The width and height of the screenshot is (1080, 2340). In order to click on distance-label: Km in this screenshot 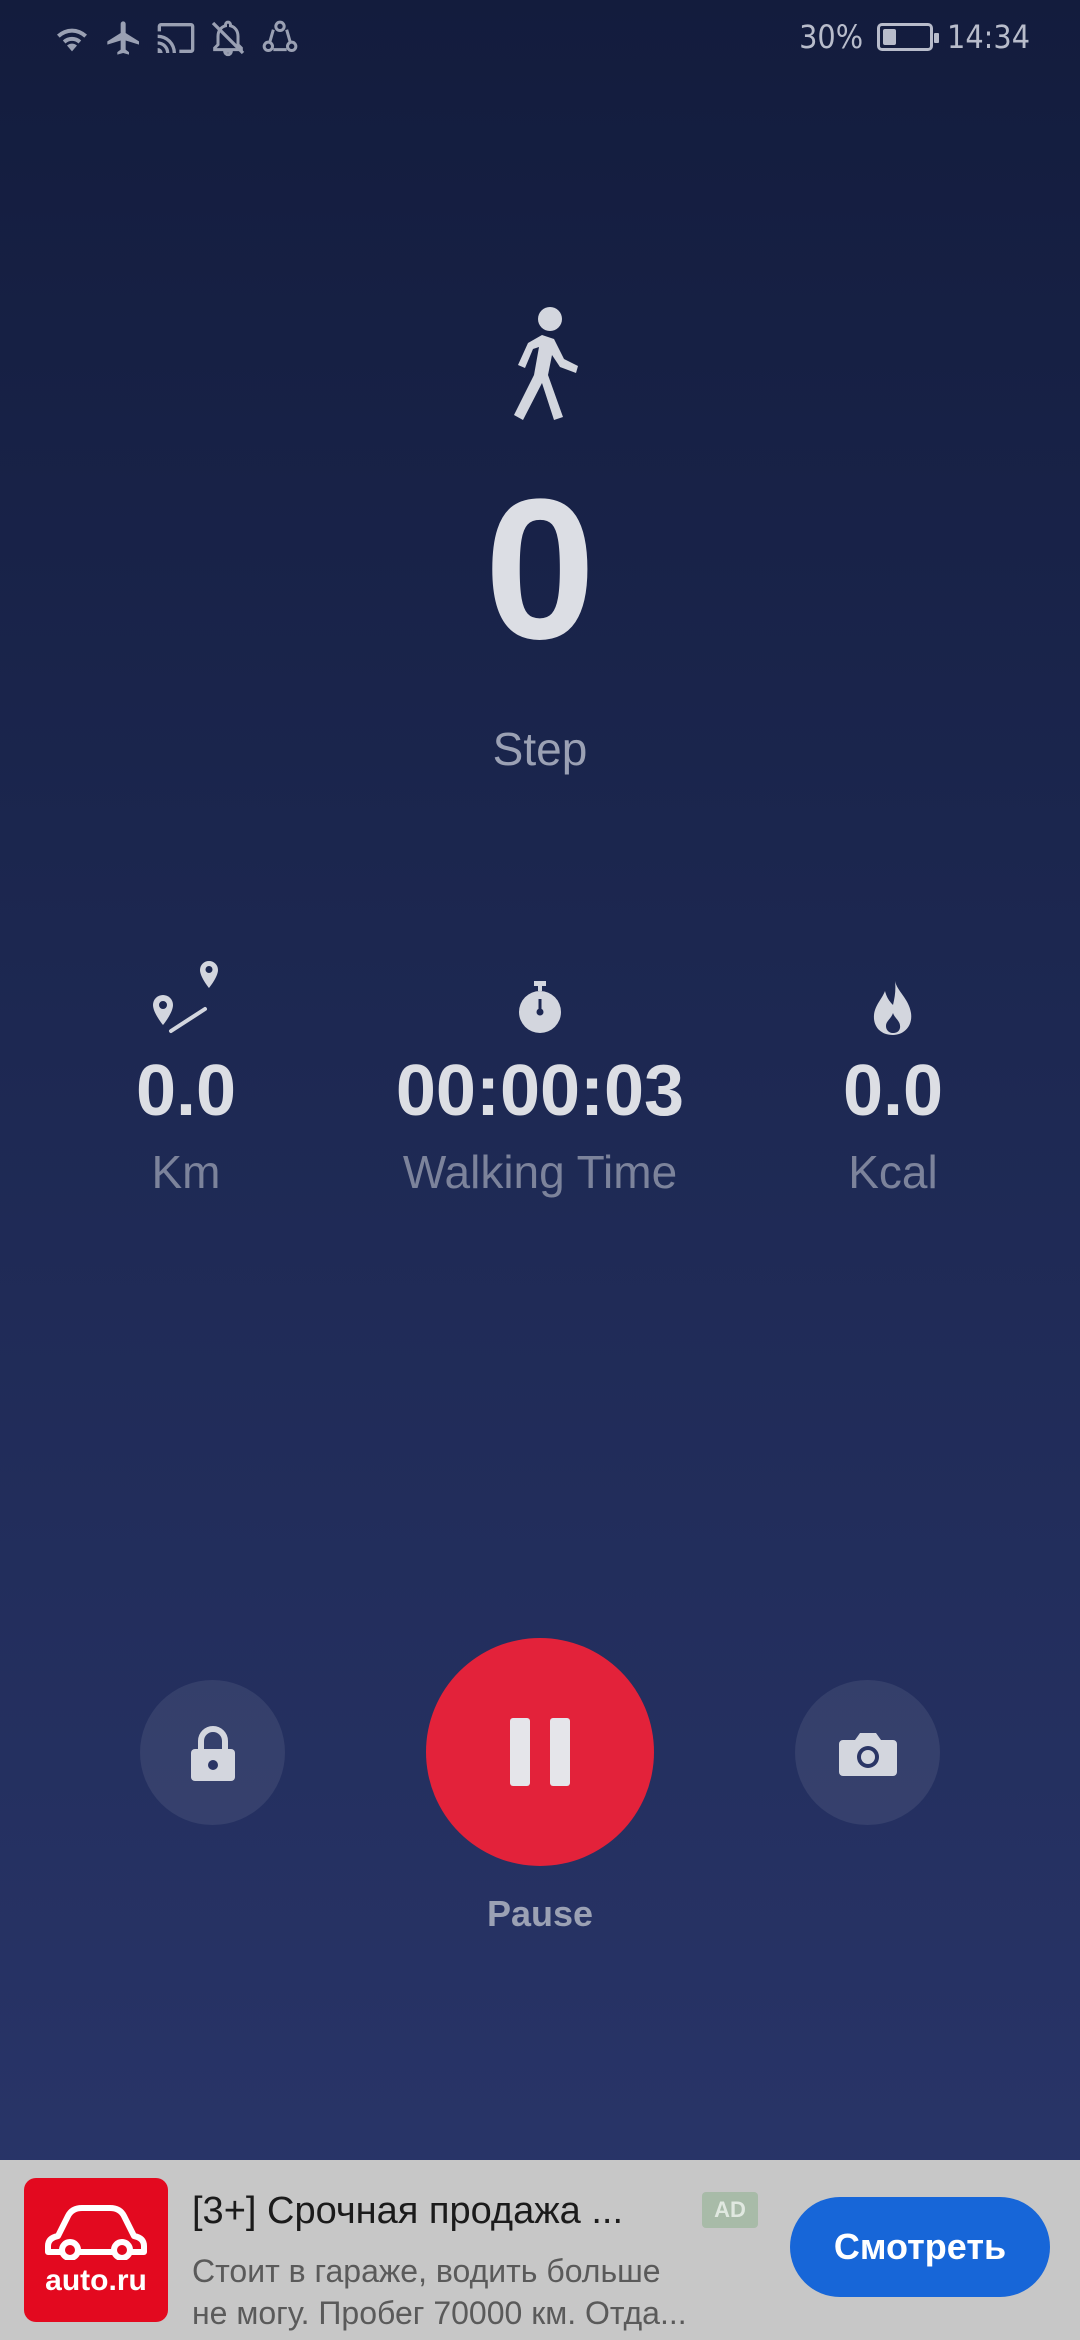, I will do `click(186, 1172)`.